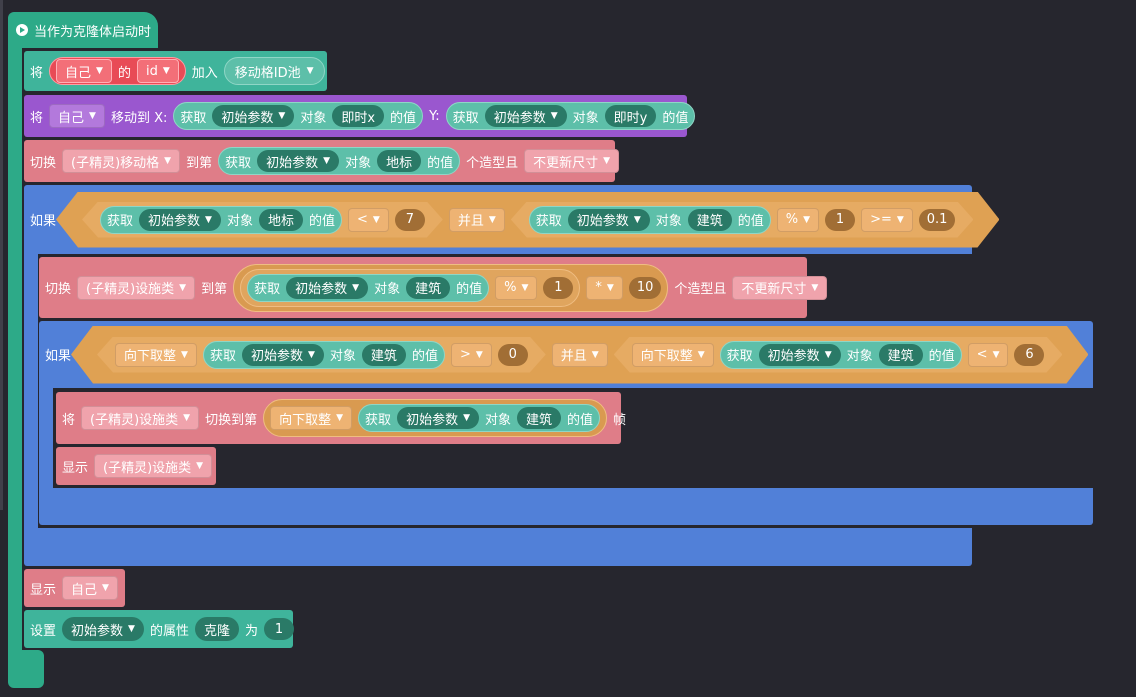 Image resolution: width=1136 pixels, height=697 pixels. What do you see at coordinates (121, 161) in the screenshot?
I see `sprite-dropdown: (子精灵)移动格 ▼` at bounding box center [121, 161].